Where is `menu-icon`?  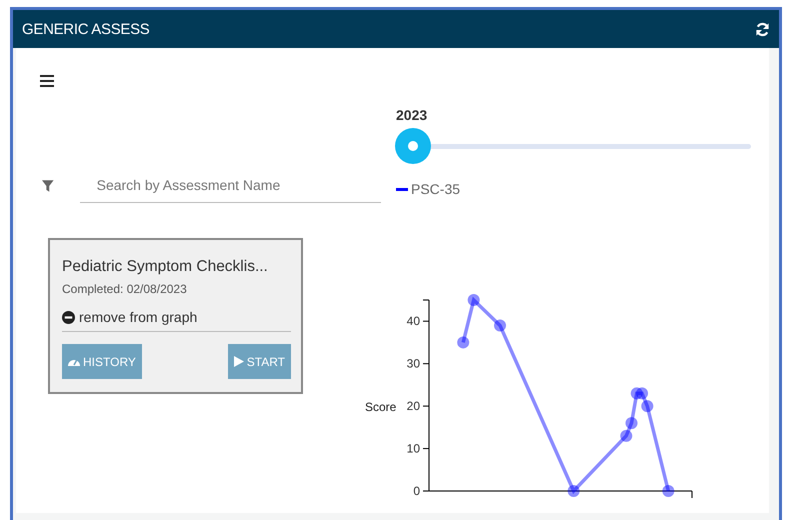 menu-icon is located at coordinates (47, 81).